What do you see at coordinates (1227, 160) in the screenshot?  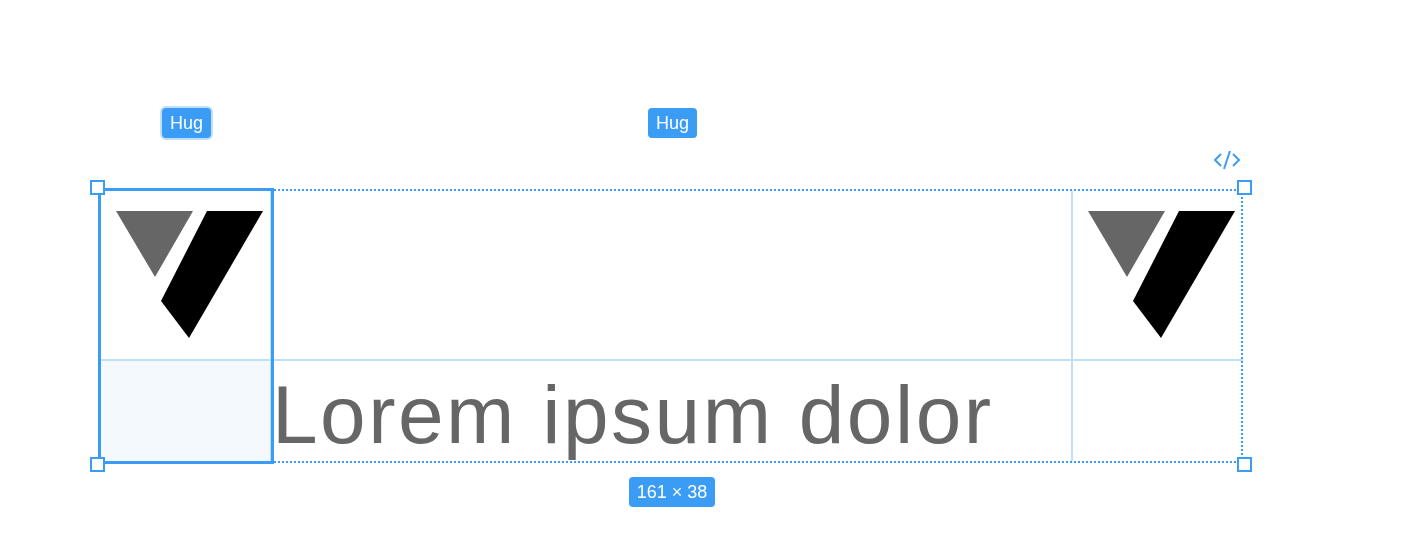 I see `code-icon` at bounding box center [1227, 160].